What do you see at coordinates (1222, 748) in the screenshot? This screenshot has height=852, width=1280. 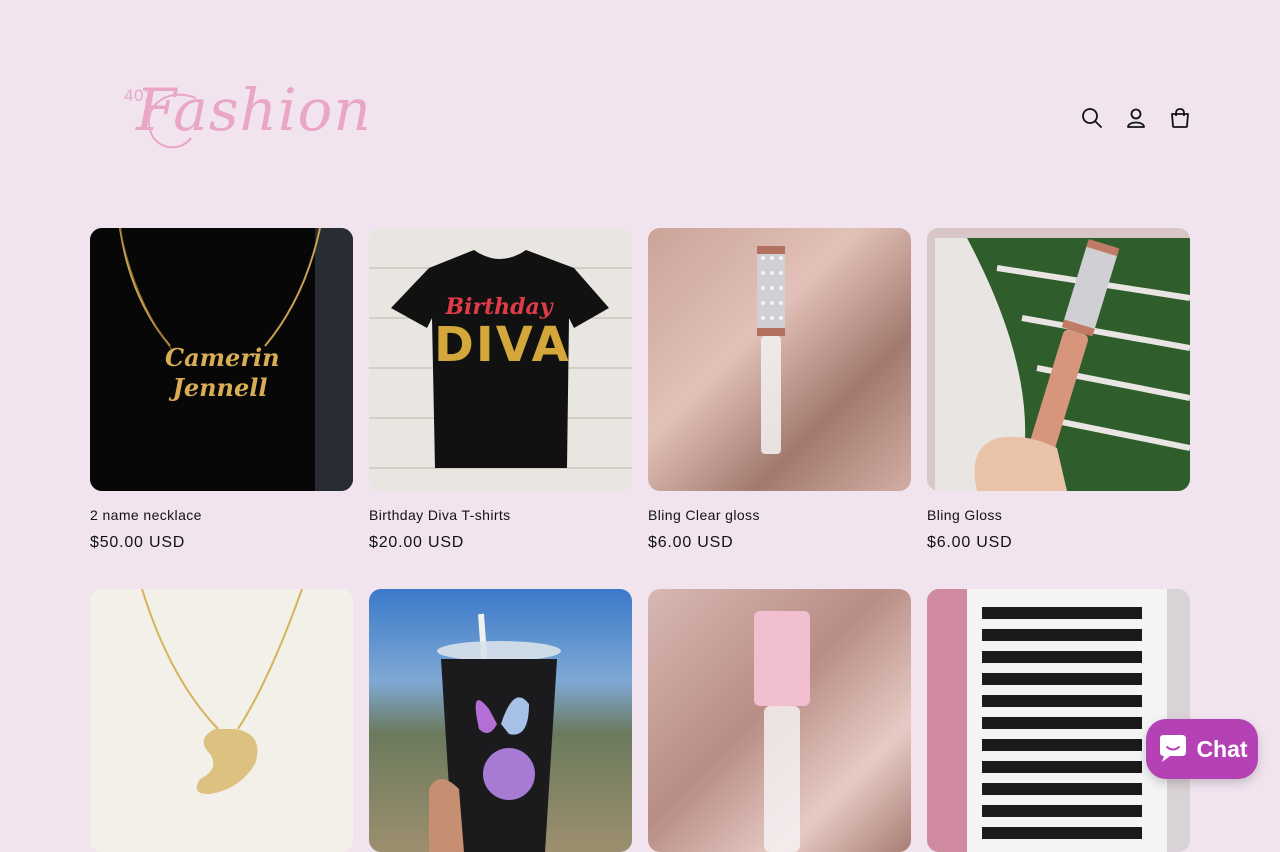 I see `chat-label: Chat` at bounding box center [1222, 748].